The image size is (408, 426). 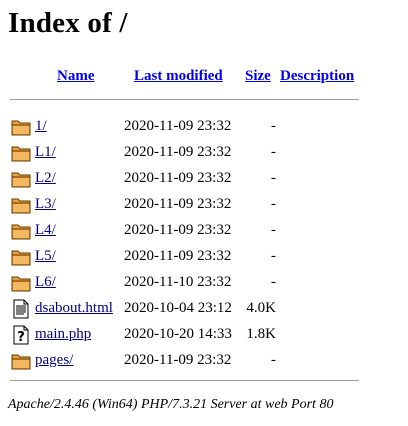 I want to click on table-row: L3/2020-11-09 23:32 -, so click(x=204, y=204).